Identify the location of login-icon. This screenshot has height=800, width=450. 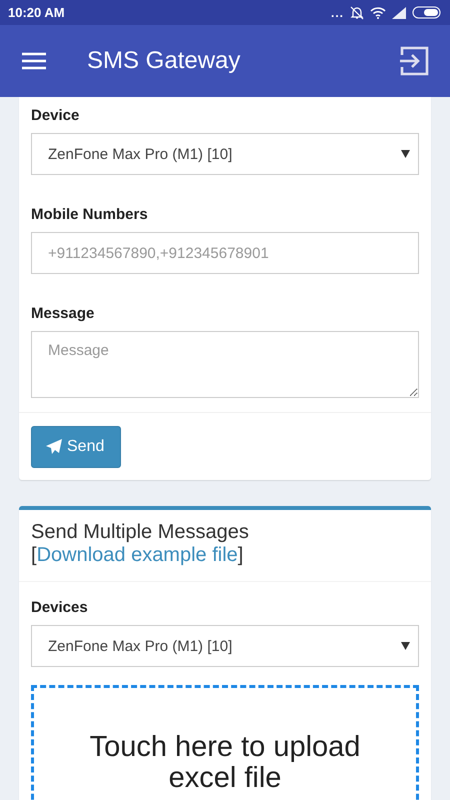
(414, 61).